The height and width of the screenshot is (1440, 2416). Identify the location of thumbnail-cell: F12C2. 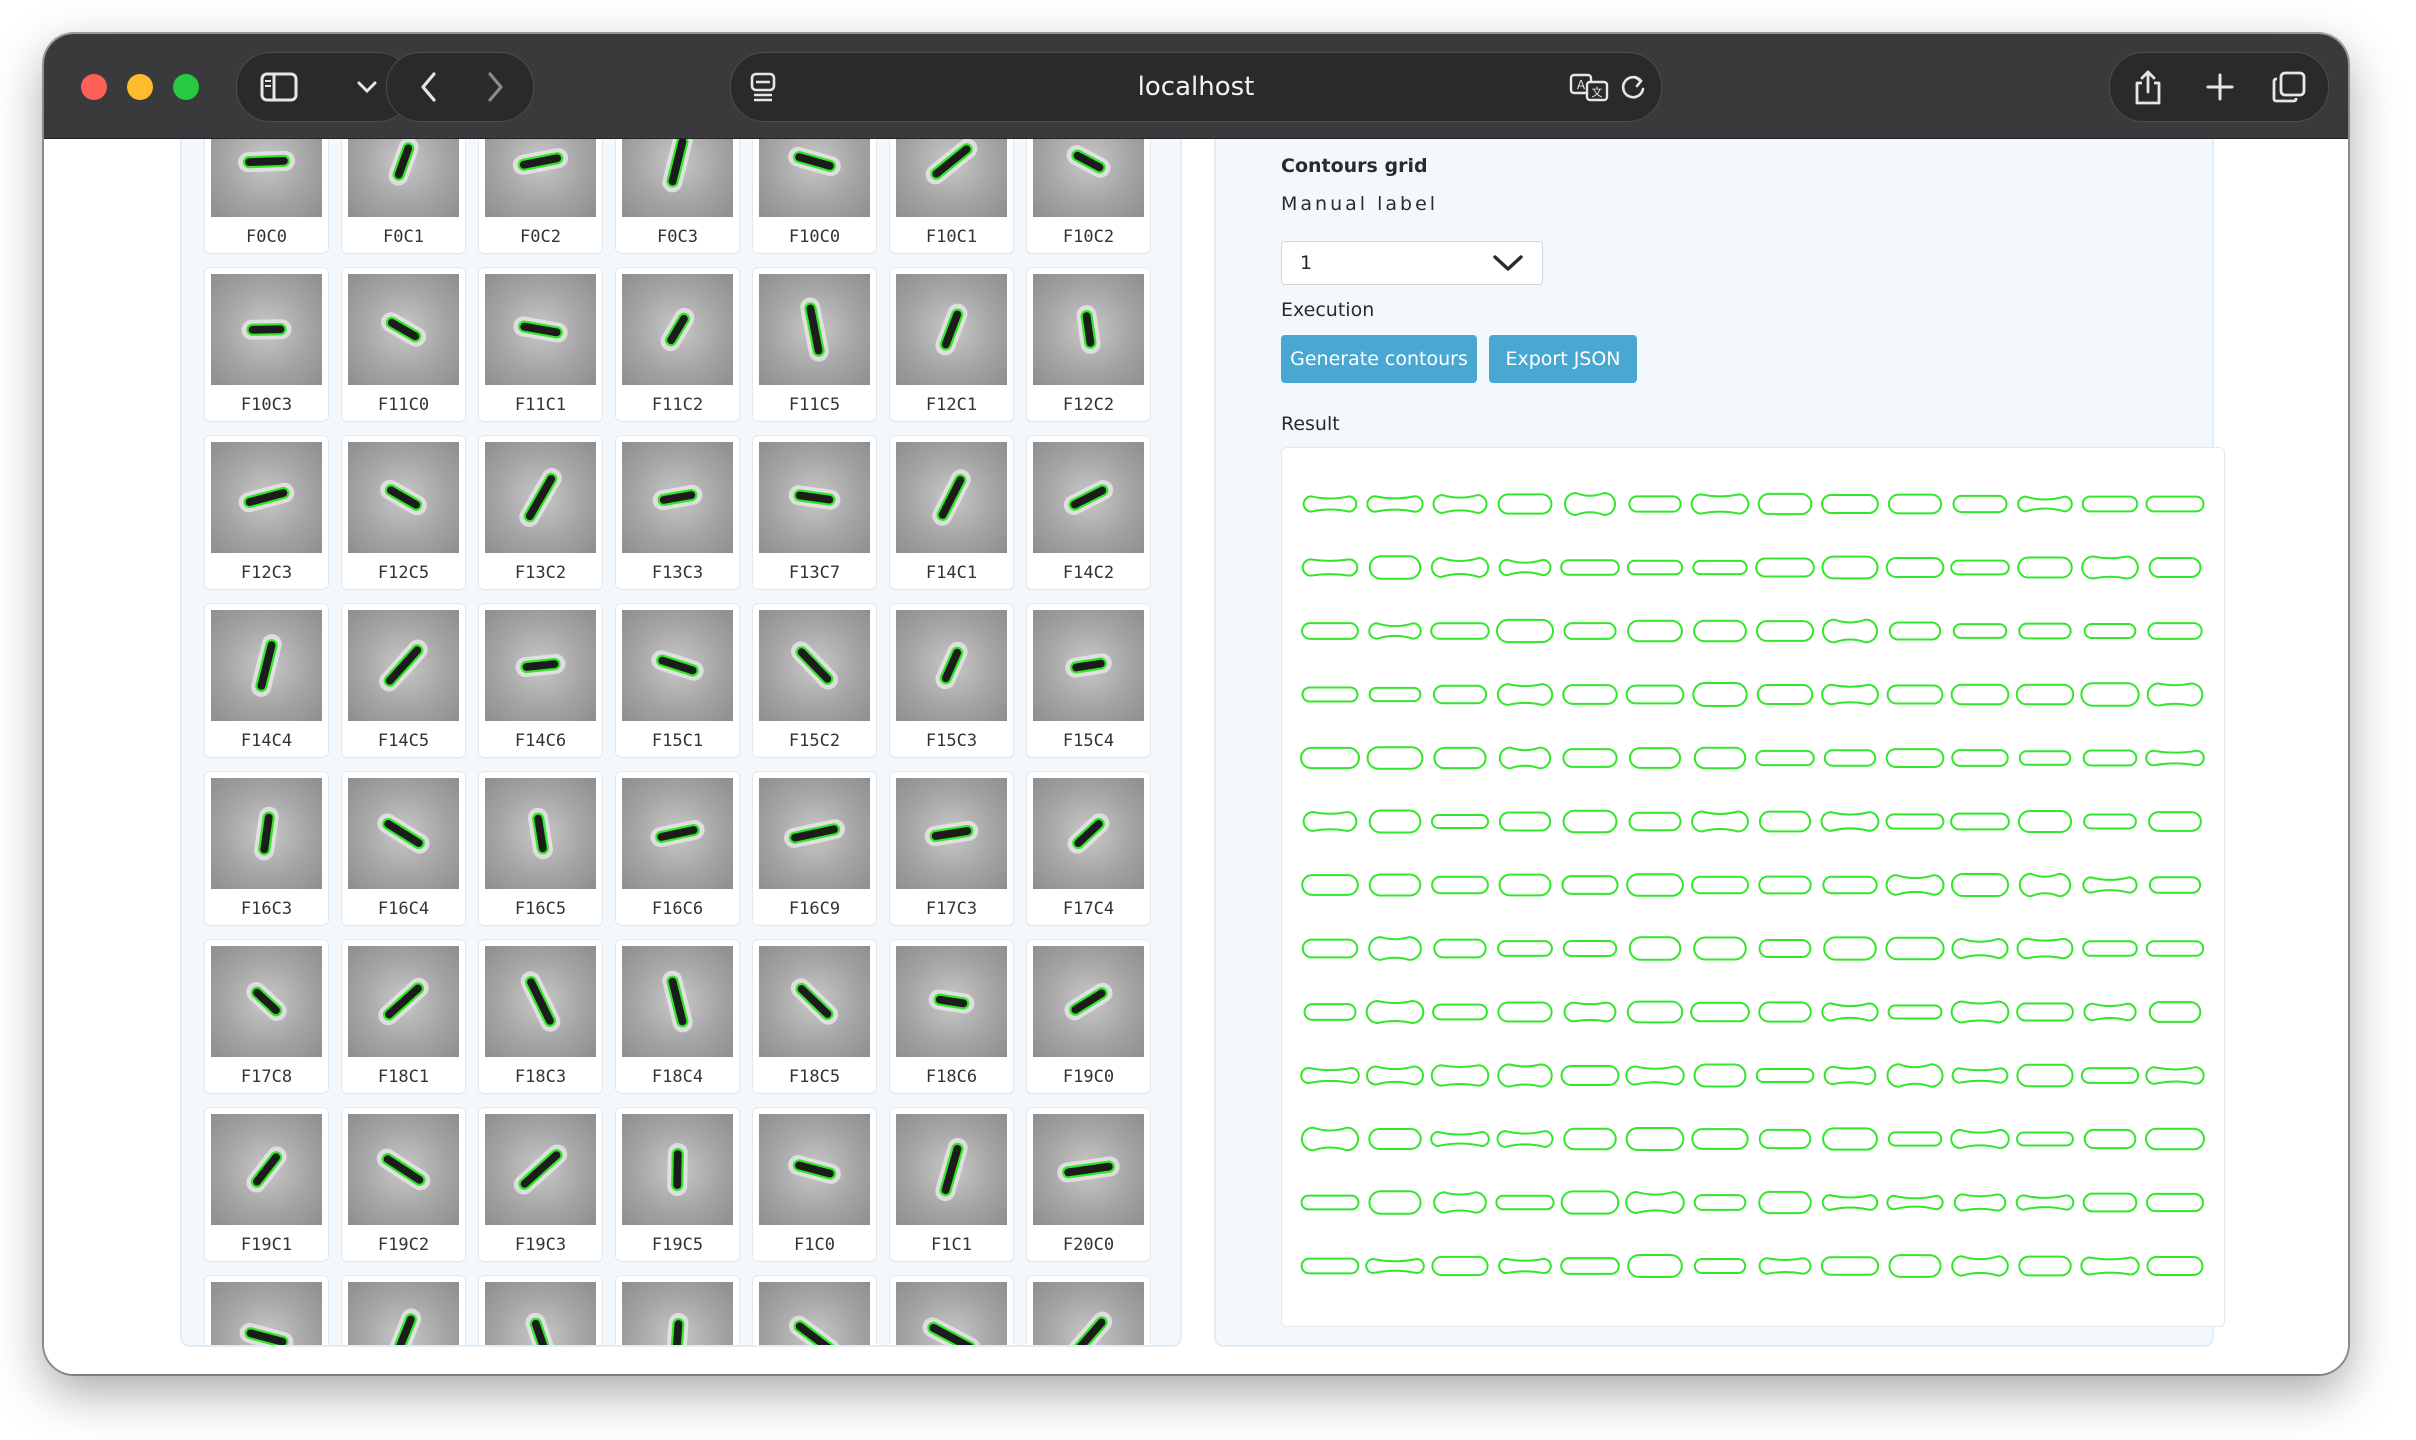
(1088, 344).